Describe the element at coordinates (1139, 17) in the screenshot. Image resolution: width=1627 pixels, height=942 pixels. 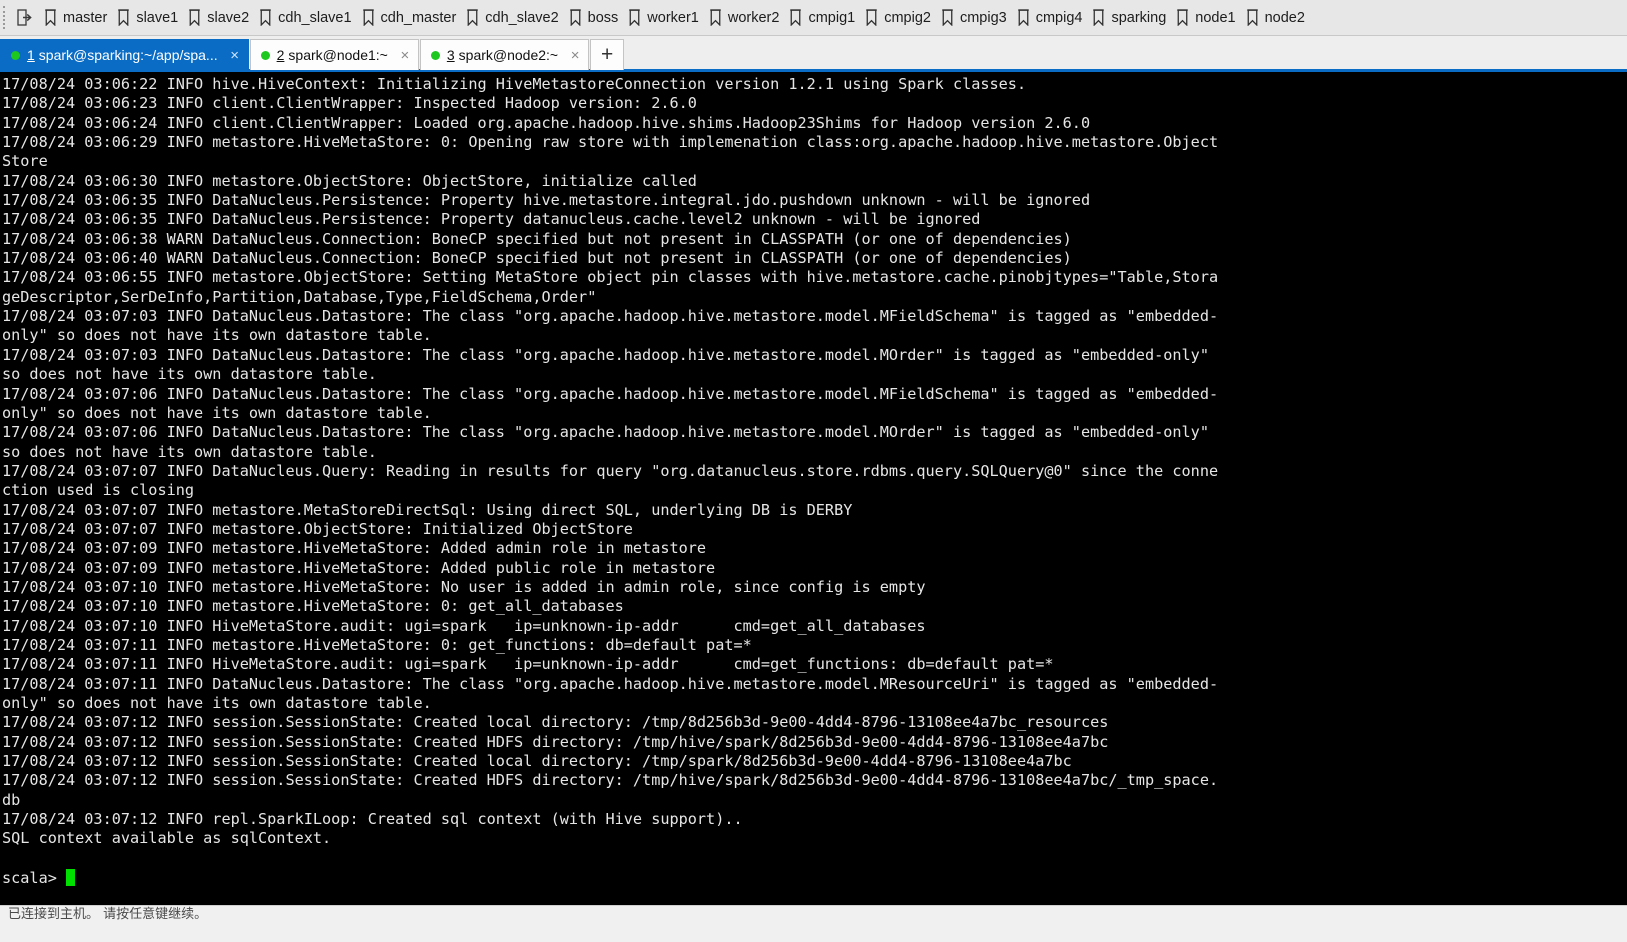
I see `bookmark-item-label: sparking` at that location.